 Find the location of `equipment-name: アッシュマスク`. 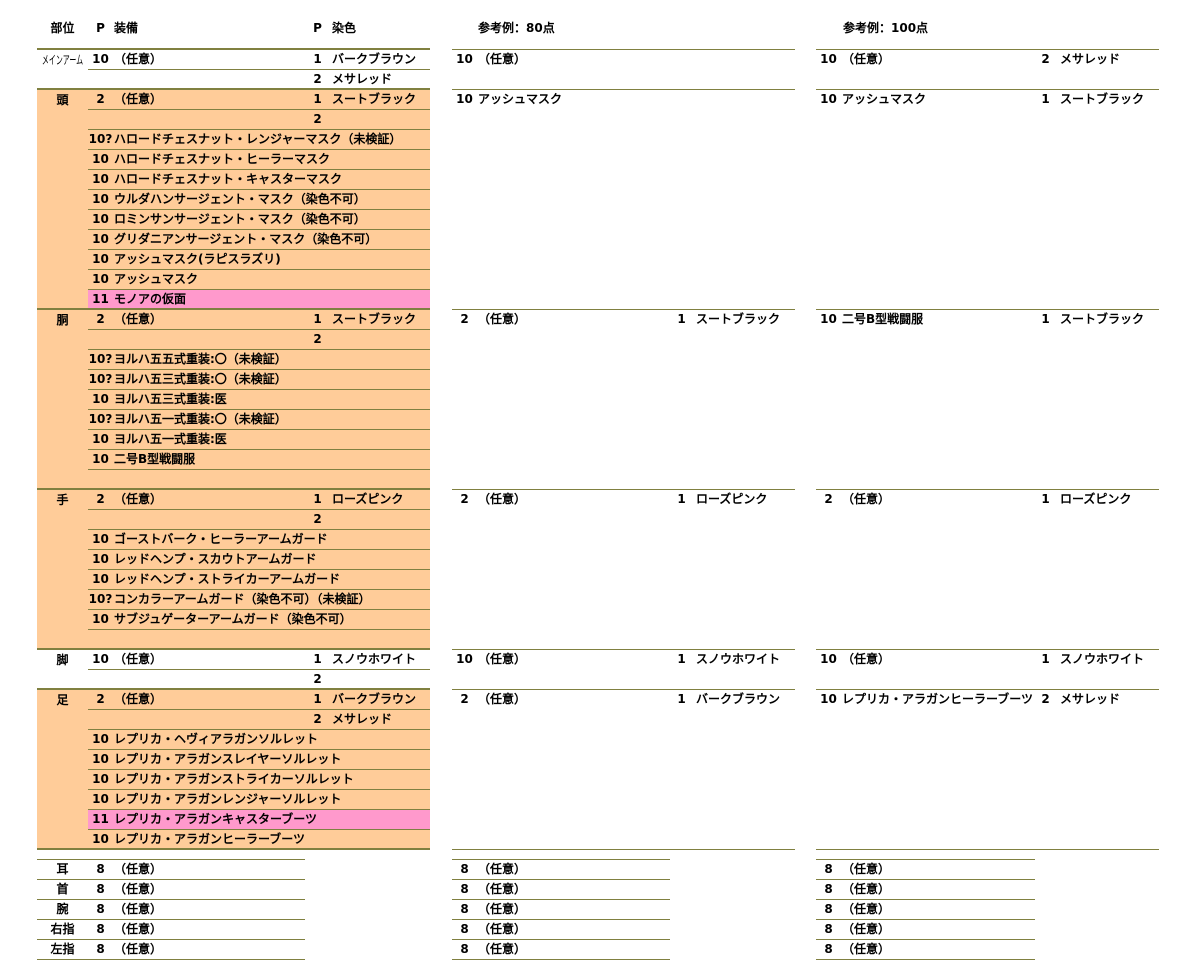

equipment-name: アッシュマスク is located at coordinates (884, 99).